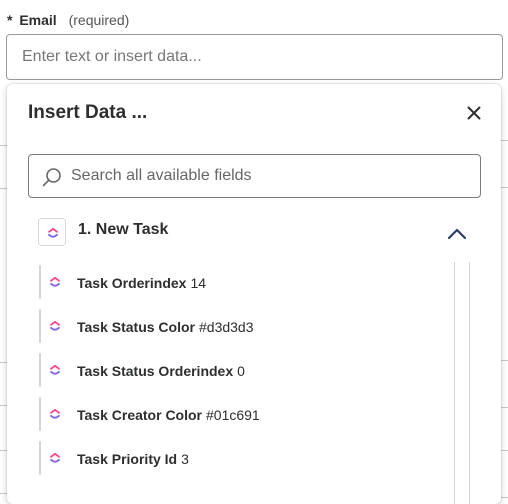  Describe the element at coordinates (254, 233) in the screenshot. I see `group-header-new-task: 1. New Task` at that location.